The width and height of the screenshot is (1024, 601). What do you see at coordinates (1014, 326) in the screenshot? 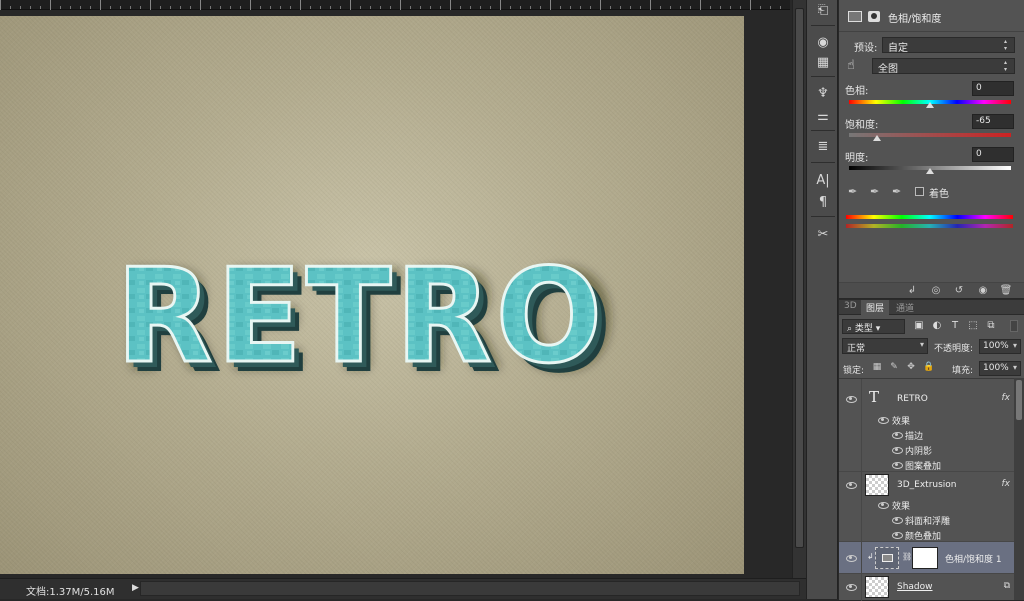
I see `filter-toggle` at bounding box center [1014, 326].